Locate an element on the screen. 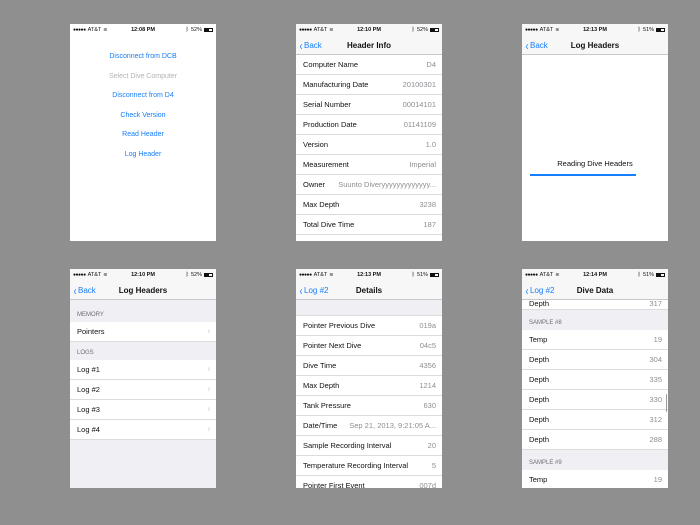  row-value: 288 is located at coordinates (655, 439).